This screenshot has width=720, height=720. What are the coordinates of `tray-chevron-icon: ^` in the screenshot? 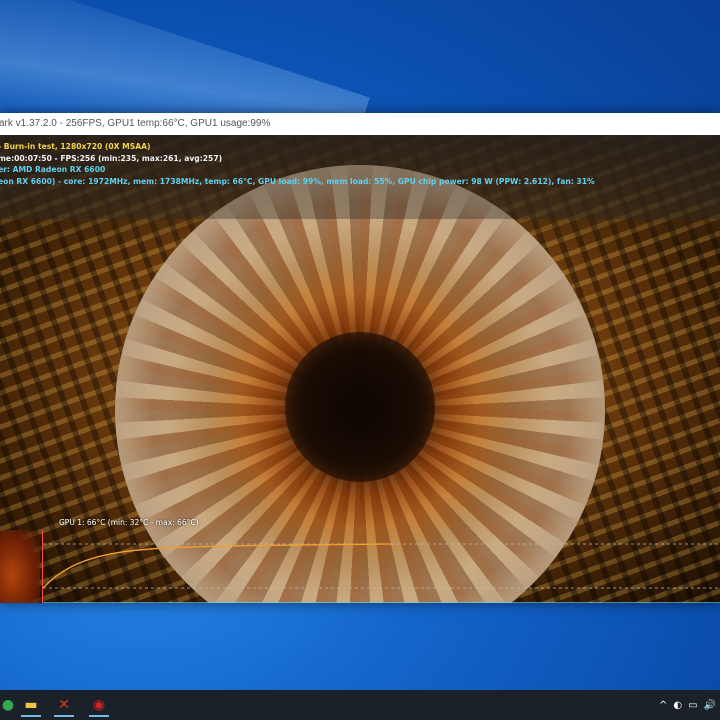 It's located at (663, 705).